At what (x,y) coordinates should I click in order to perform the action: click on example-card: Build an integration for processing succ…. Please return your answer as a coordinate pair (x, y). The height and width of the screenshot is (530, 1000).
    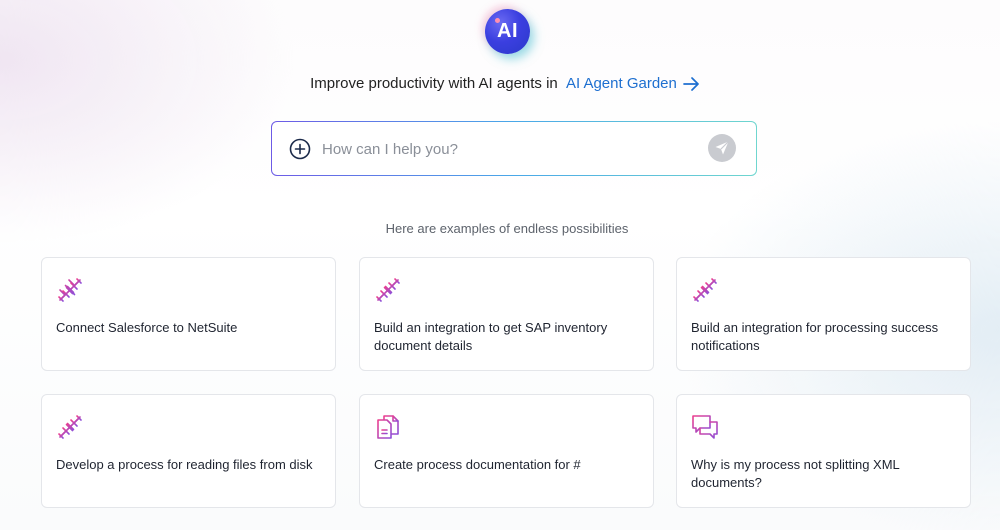
    Looking at the image, I should click on (823, 314).